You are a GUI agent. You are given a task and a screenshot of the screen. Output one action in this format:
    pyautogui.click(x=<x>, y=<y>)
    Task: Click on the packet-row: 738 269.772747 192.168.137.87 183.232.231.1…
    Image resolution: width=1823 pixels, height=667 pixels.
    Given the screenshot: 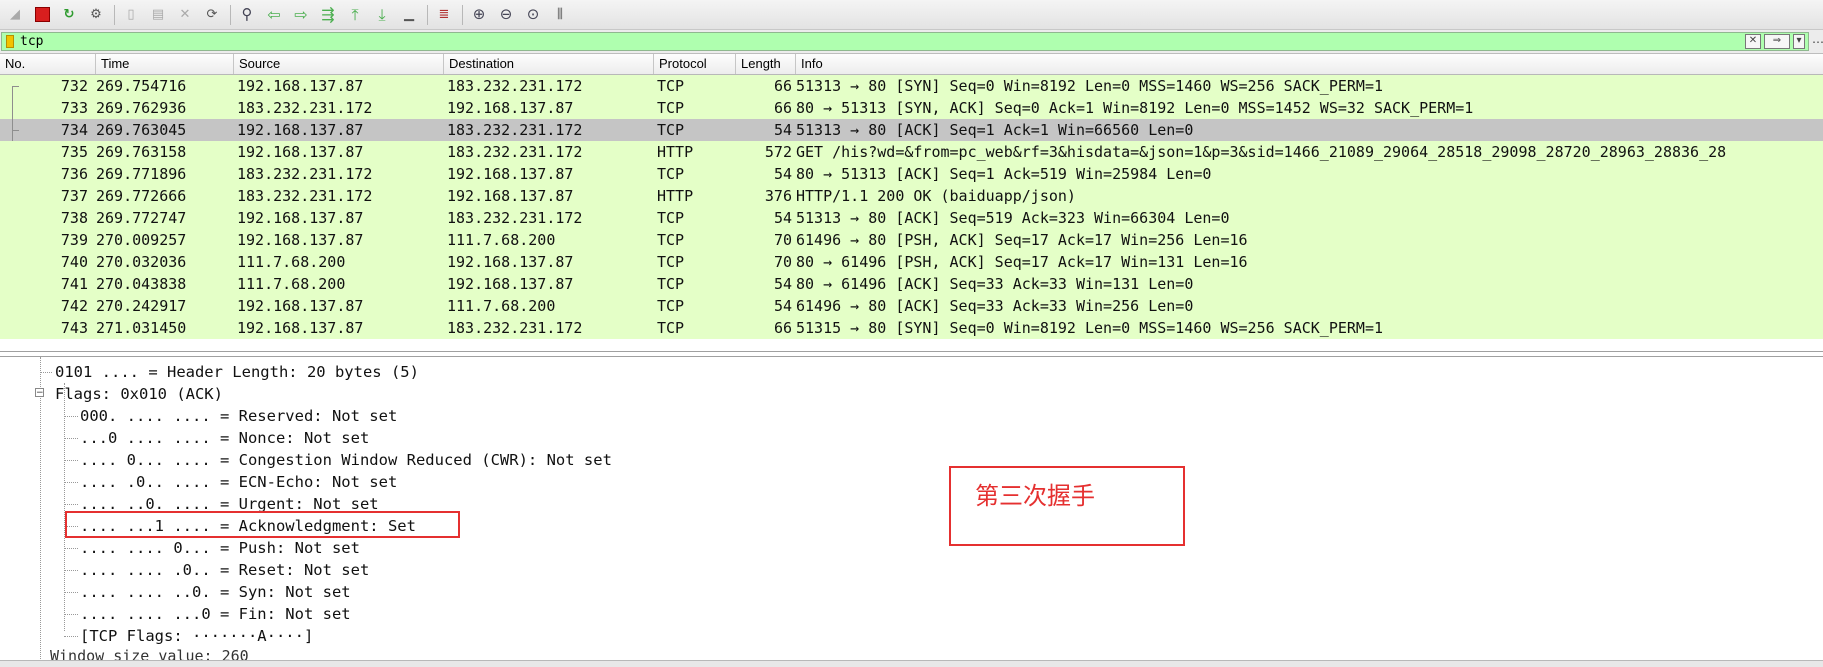 What is the action you would take?
    pyautogui.click(x=911, y=218)
    